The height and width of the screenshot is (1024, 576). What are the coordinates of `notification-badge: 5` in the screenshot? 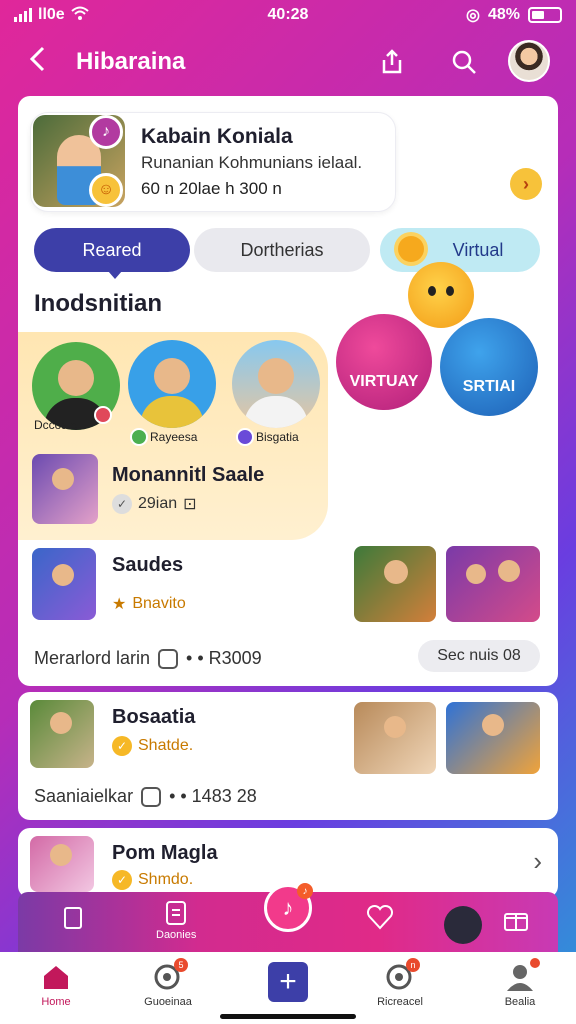 It's located at (181, 965).